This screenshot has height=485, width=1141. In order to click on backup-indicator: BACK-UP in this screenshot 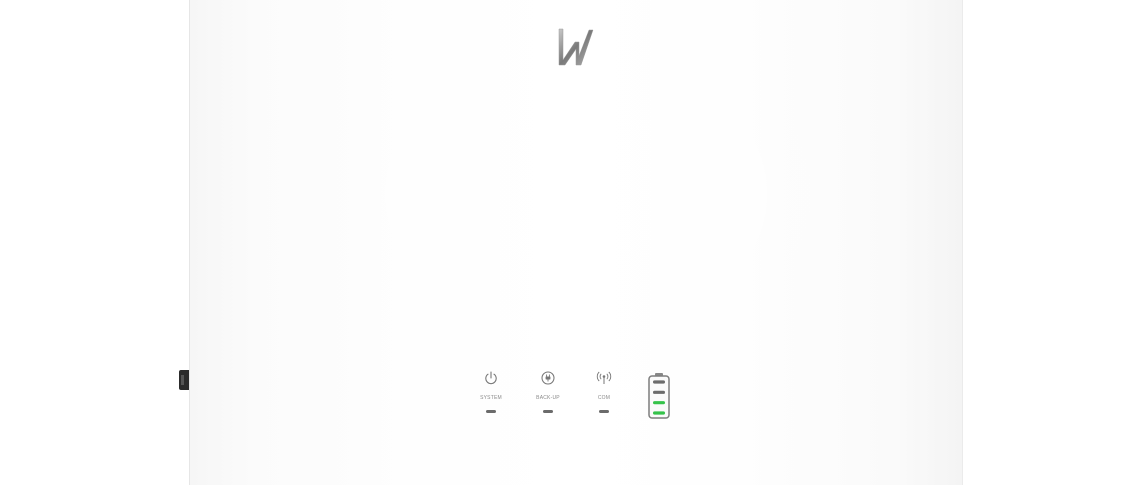, I will do `click(548, 391)`.